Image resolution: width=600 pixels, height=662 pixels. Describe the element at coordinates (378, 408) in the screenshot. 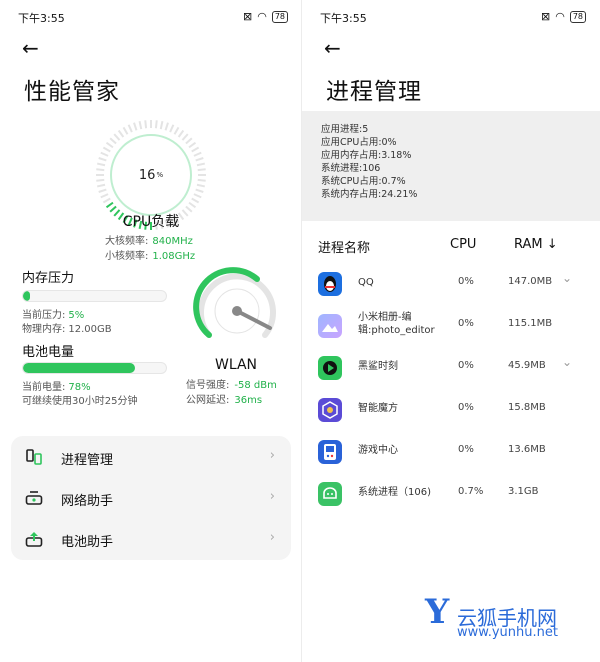

I see `process-name: 智能魔方` at that location.